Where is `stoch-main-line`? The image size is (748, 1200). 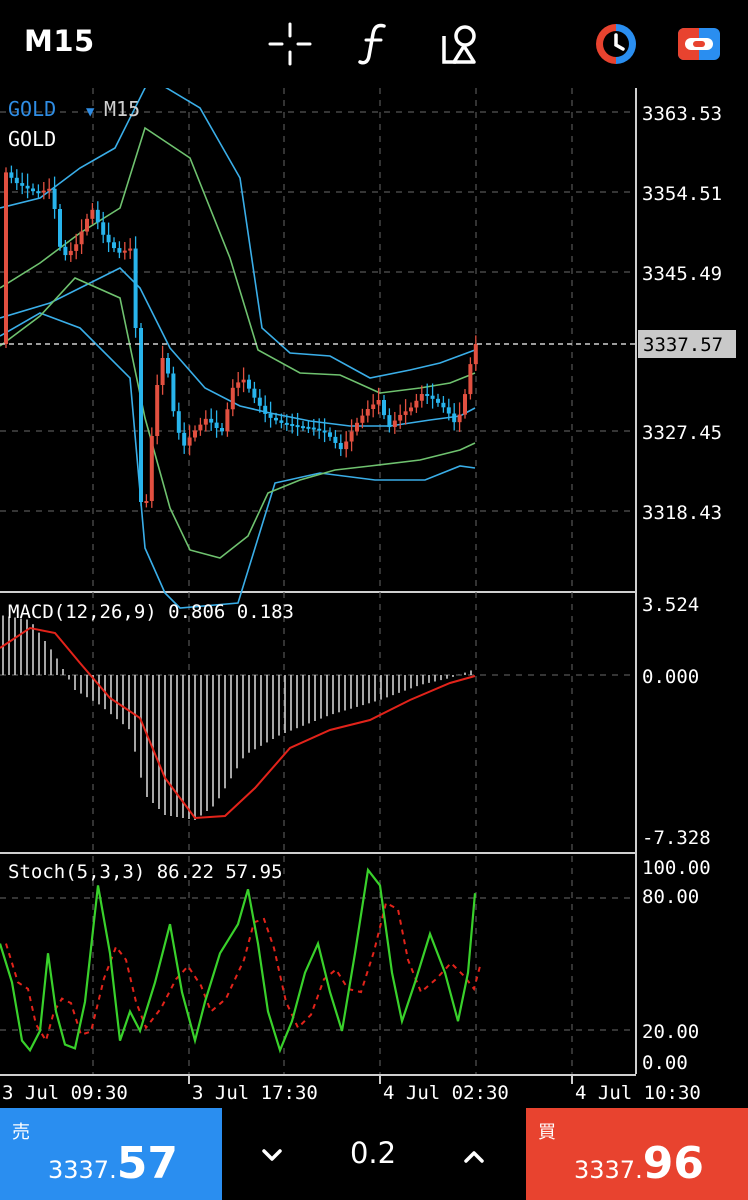 stoch-main-line is located at coordinates (238, 960).